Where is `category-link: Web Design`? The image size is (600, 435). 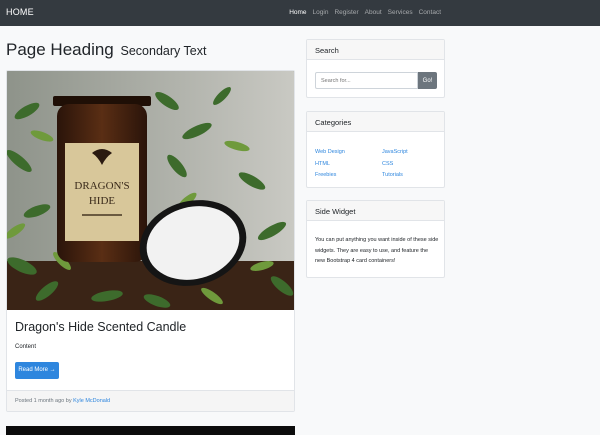 category-link: Web Design is located at coordinates (330, 153).